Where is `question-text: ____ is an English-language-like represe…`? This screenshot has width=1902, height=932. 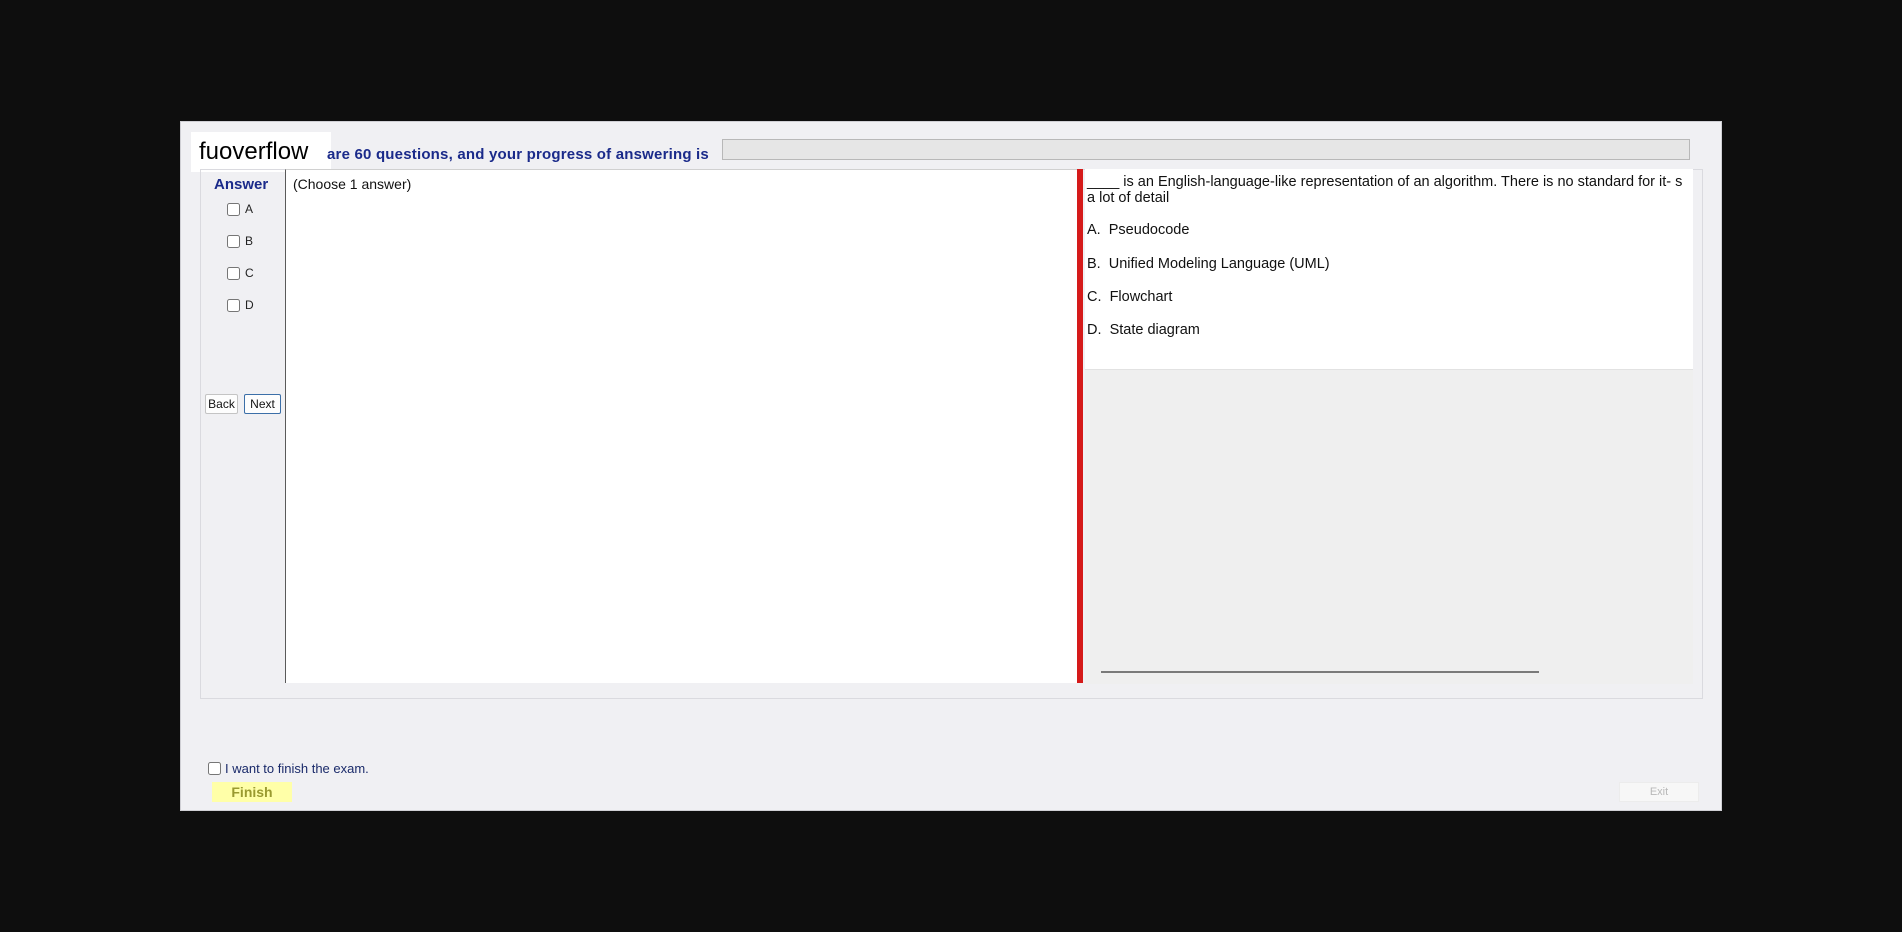
question-text: ____ is an English-language-like represe… is located at coordinates (1390, 190).